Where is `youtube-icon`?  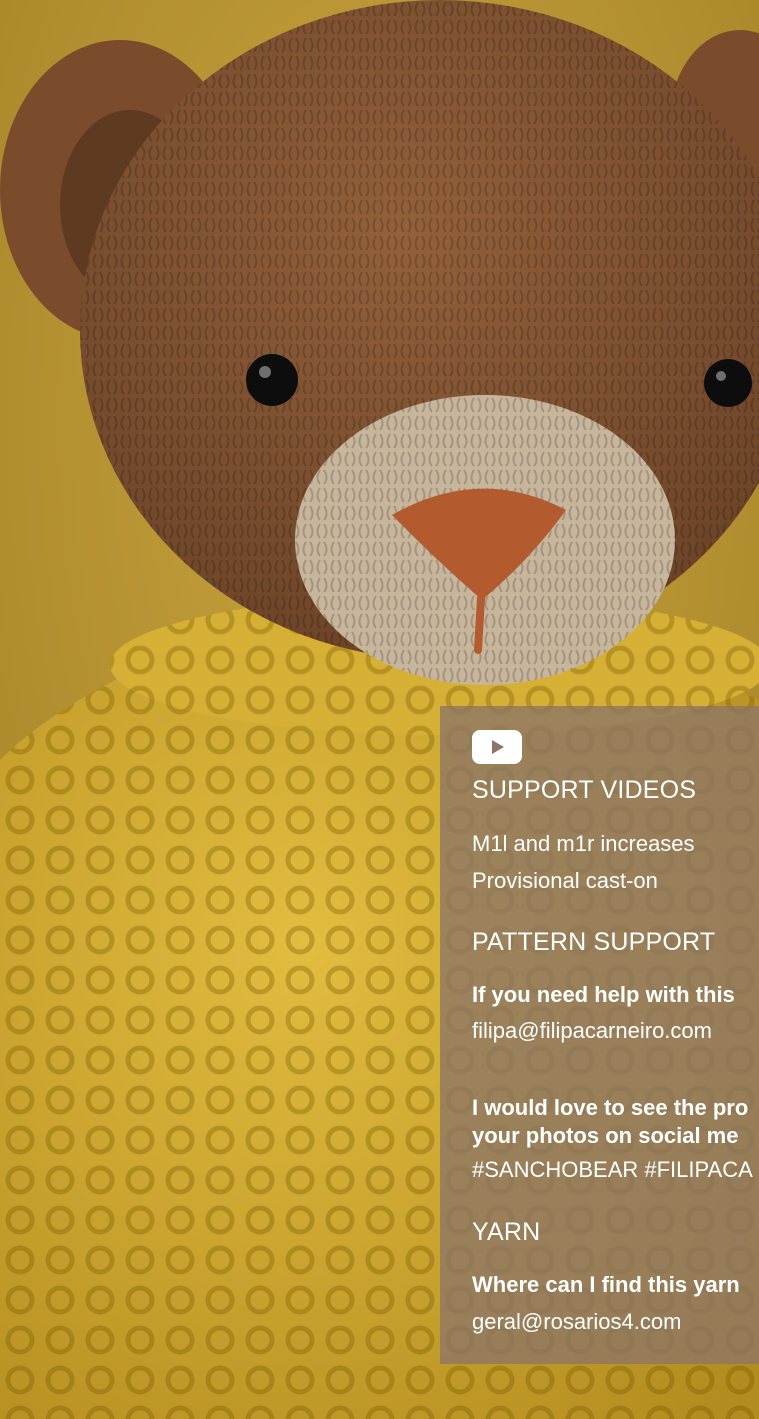 youtube-icon is located at coordinates (497, 747).